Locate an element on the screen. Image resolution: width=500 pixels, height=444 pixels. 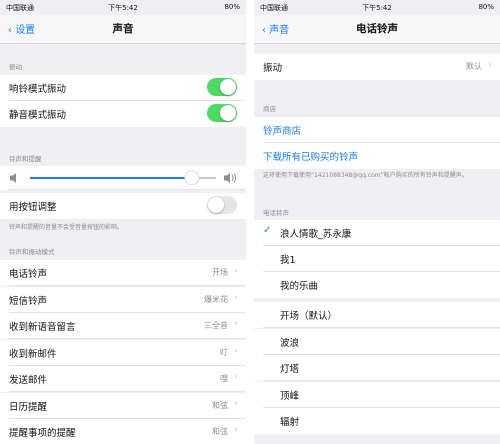
tone-row: 开场（默认） is located at coordinates (377, 315).